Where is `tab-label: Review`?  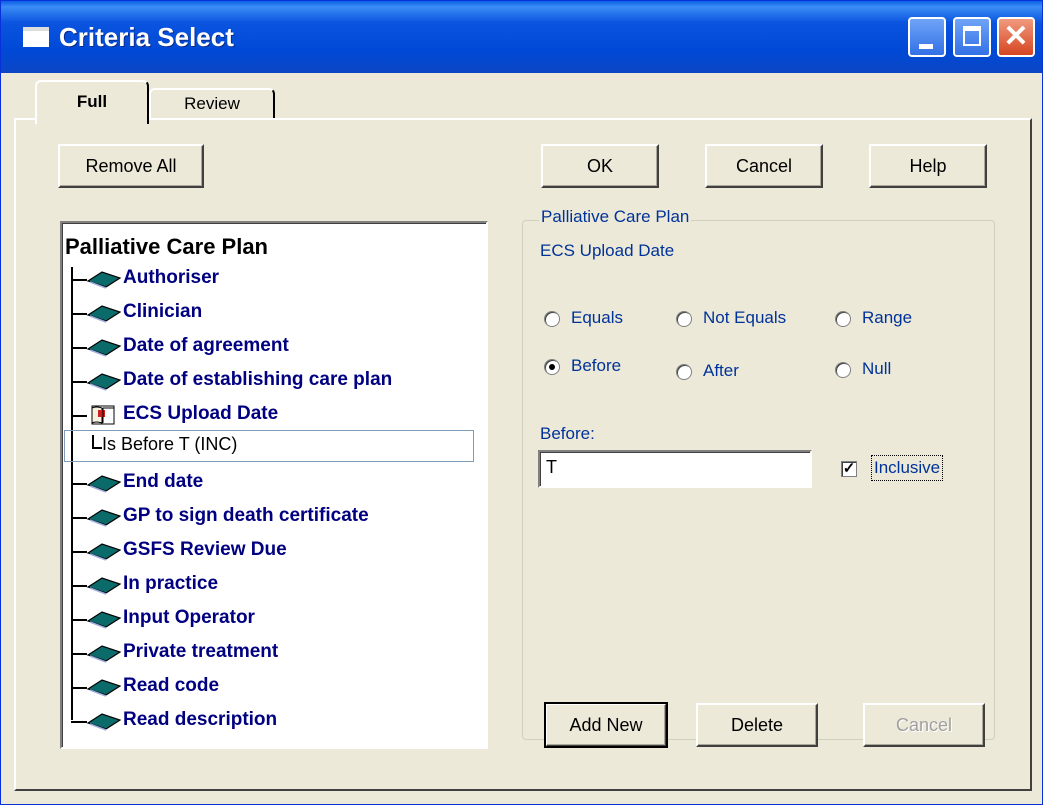
tab-label: Review is located at coordinates (212, 103).